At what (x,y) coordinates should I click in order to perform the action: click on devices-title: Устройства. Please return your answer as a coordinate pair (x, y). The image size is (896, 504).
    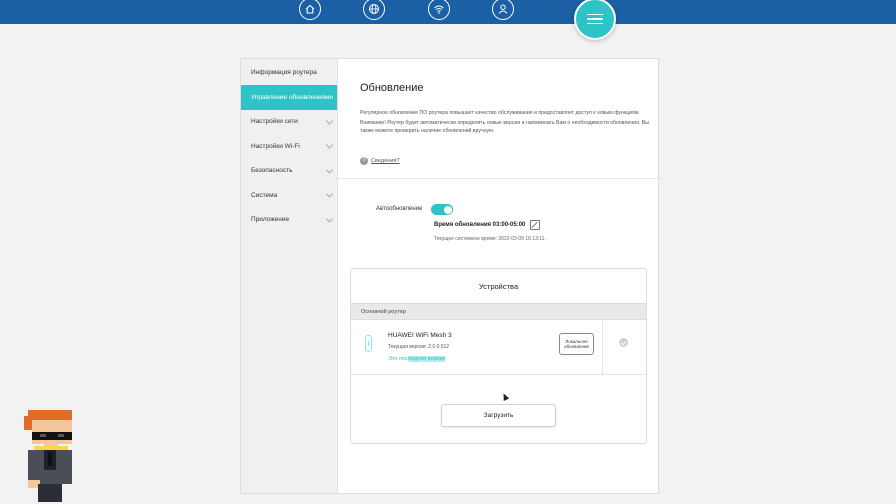
    Looking at the image, I should click on (498, 286).